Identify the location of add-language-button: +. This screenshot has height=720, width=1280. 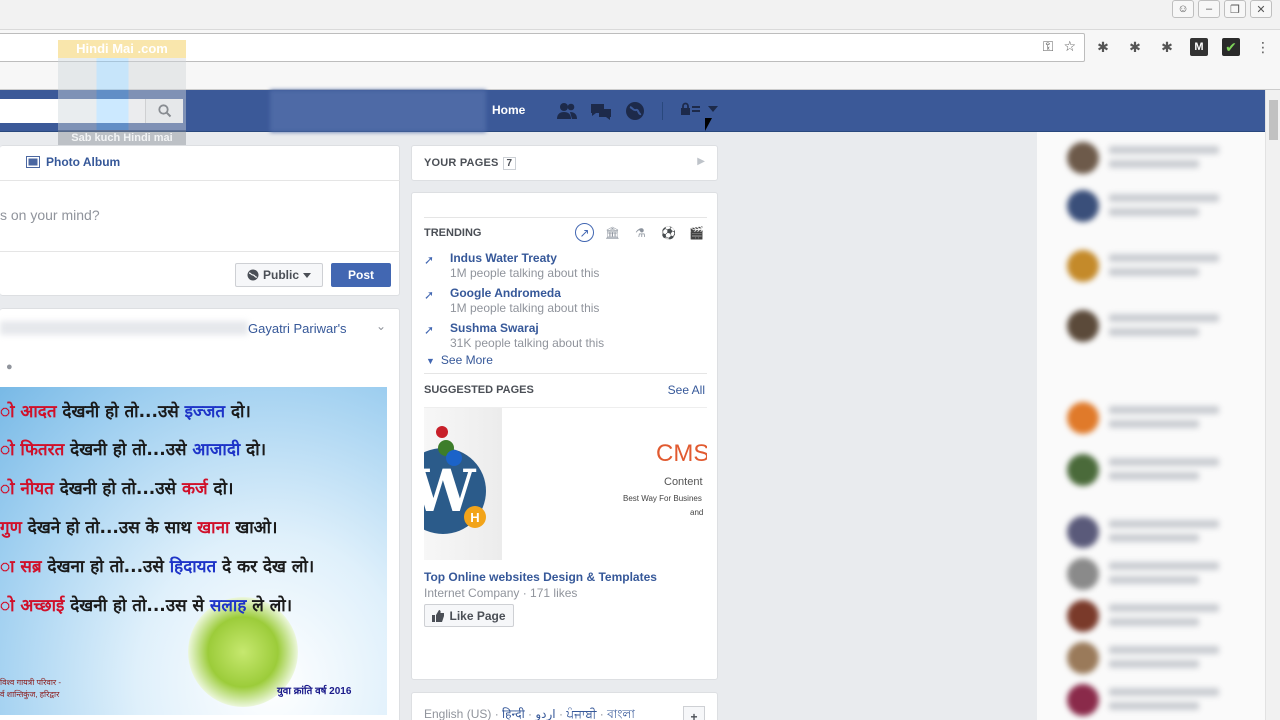
(694, 713).